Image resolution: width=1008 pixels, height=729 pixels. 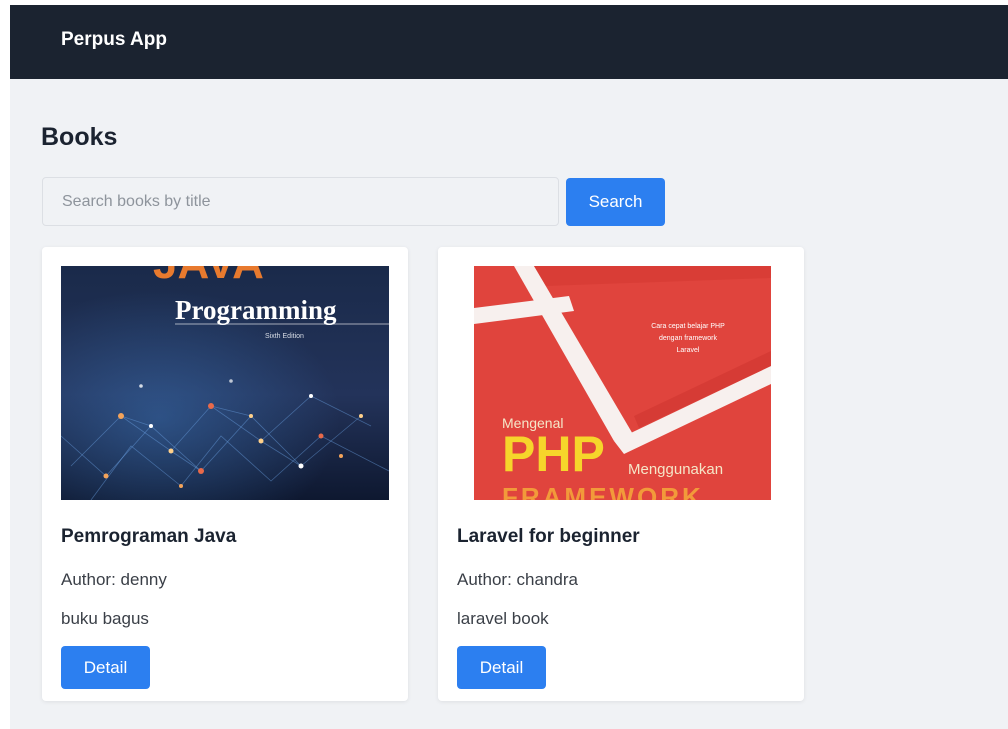 I want to click on cover-edition-text: Sixth Edition, so click(x=284, y=336).